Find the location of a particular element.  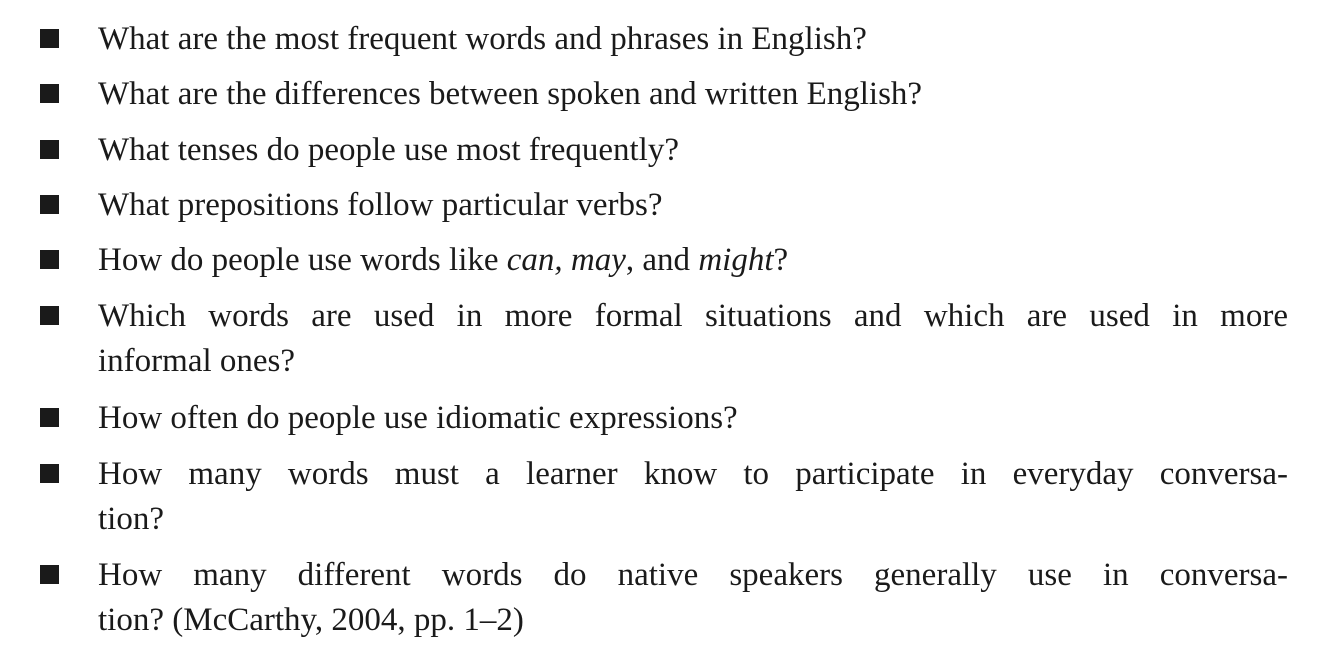

text-segment: How do people use words like is located at coordinates (302, 260).